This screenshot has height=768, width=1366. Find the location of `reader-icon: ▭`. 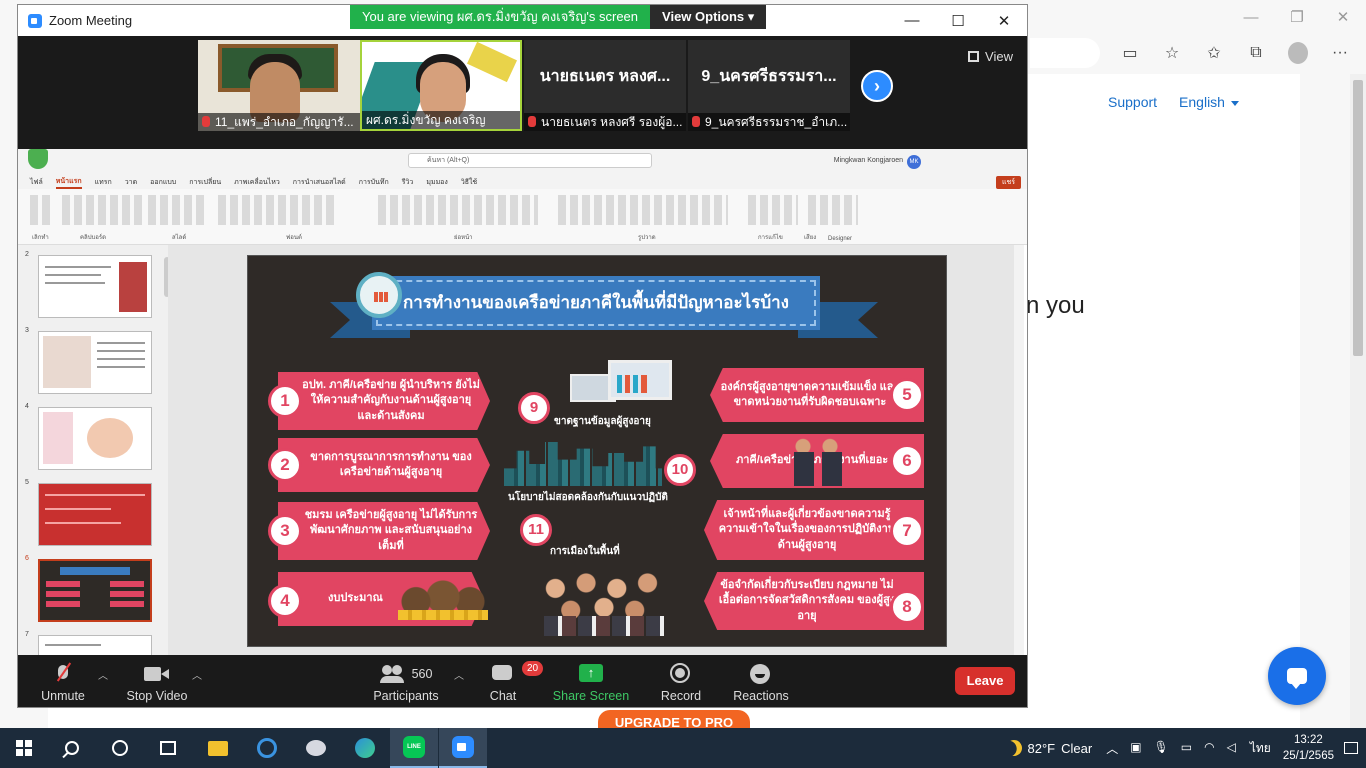

reader-icon: ▭ is located at coordinates (1130, 53).